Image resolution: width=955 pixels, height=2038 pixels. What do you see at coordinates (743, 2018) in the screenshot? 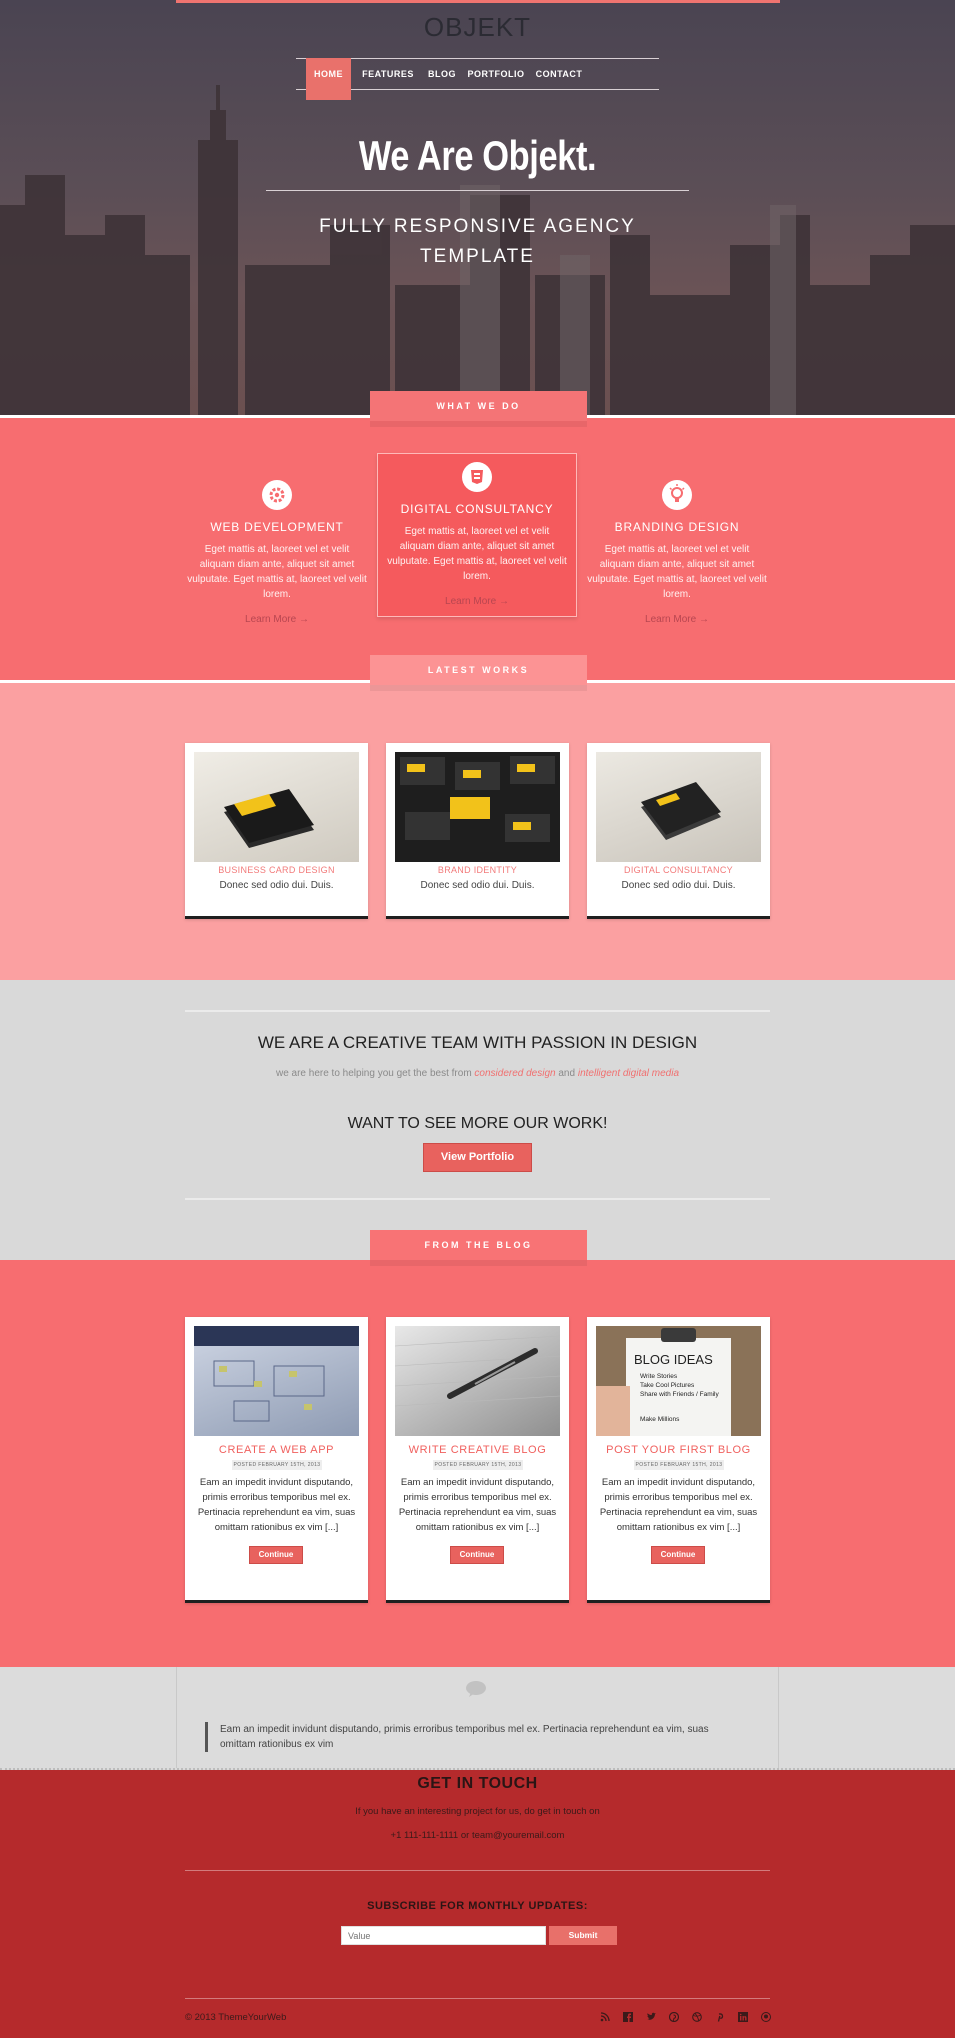
I see `linkedin-icon` at bounding box center [743, 2018].